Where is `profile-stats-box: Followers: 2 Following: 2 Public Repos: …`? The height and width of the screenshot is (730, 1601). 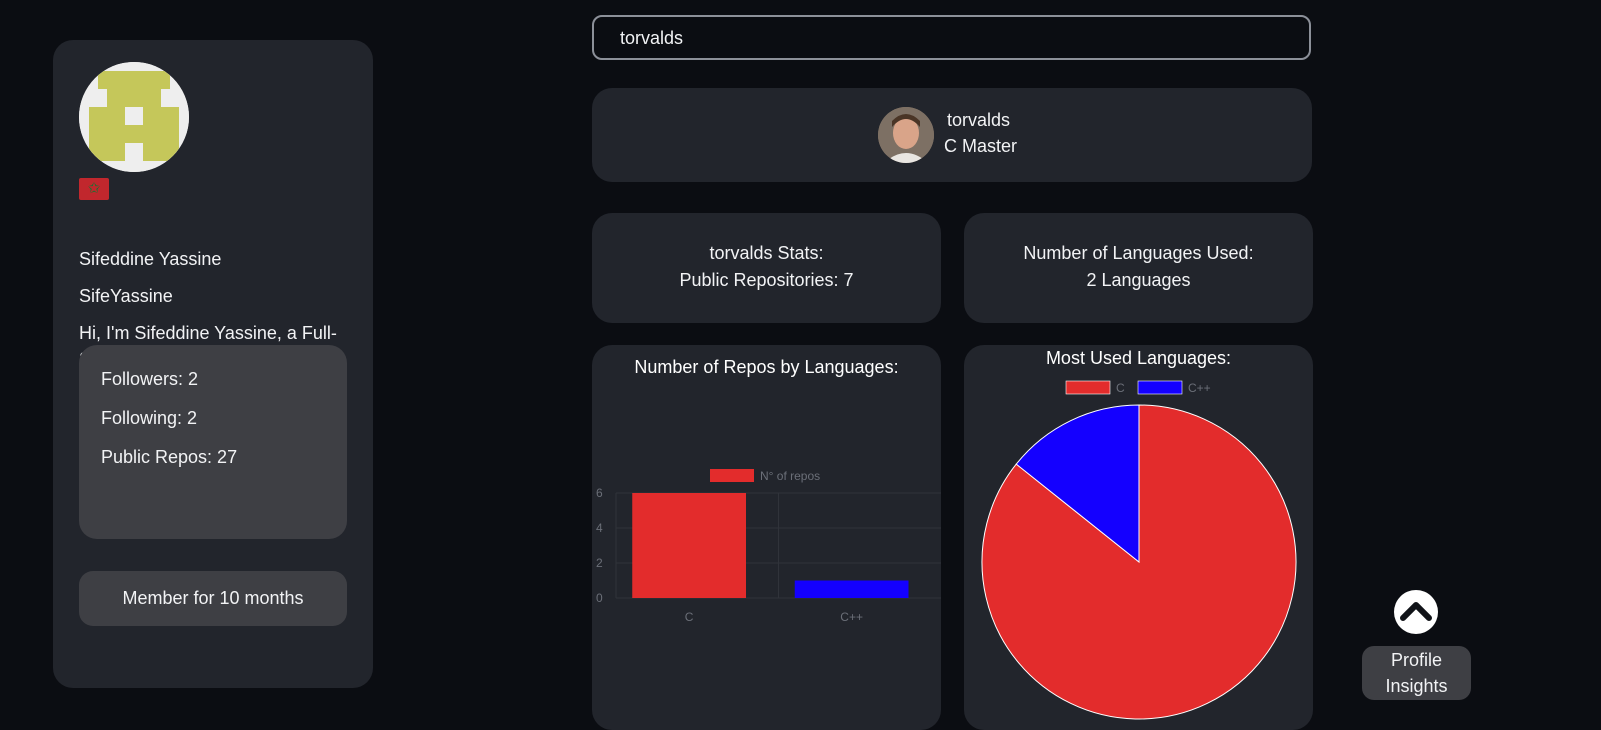 profile-stats-box: Followers: 2 Following: 2 Public Repos: … is located at coordinates (213, 442).